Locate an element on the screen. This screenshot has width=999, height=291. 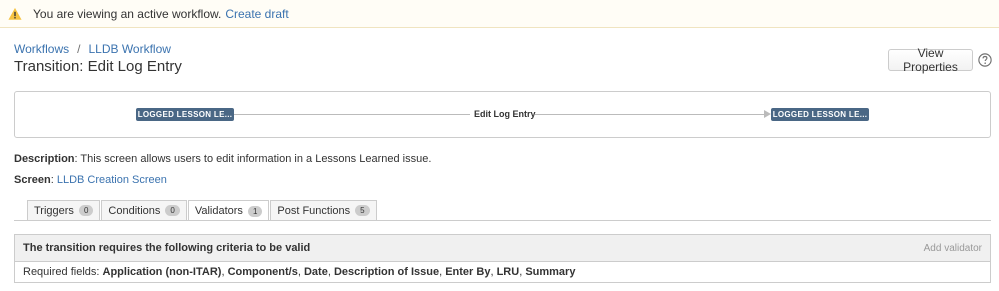
required-field: Enter By is located at coordinates (468, 272).